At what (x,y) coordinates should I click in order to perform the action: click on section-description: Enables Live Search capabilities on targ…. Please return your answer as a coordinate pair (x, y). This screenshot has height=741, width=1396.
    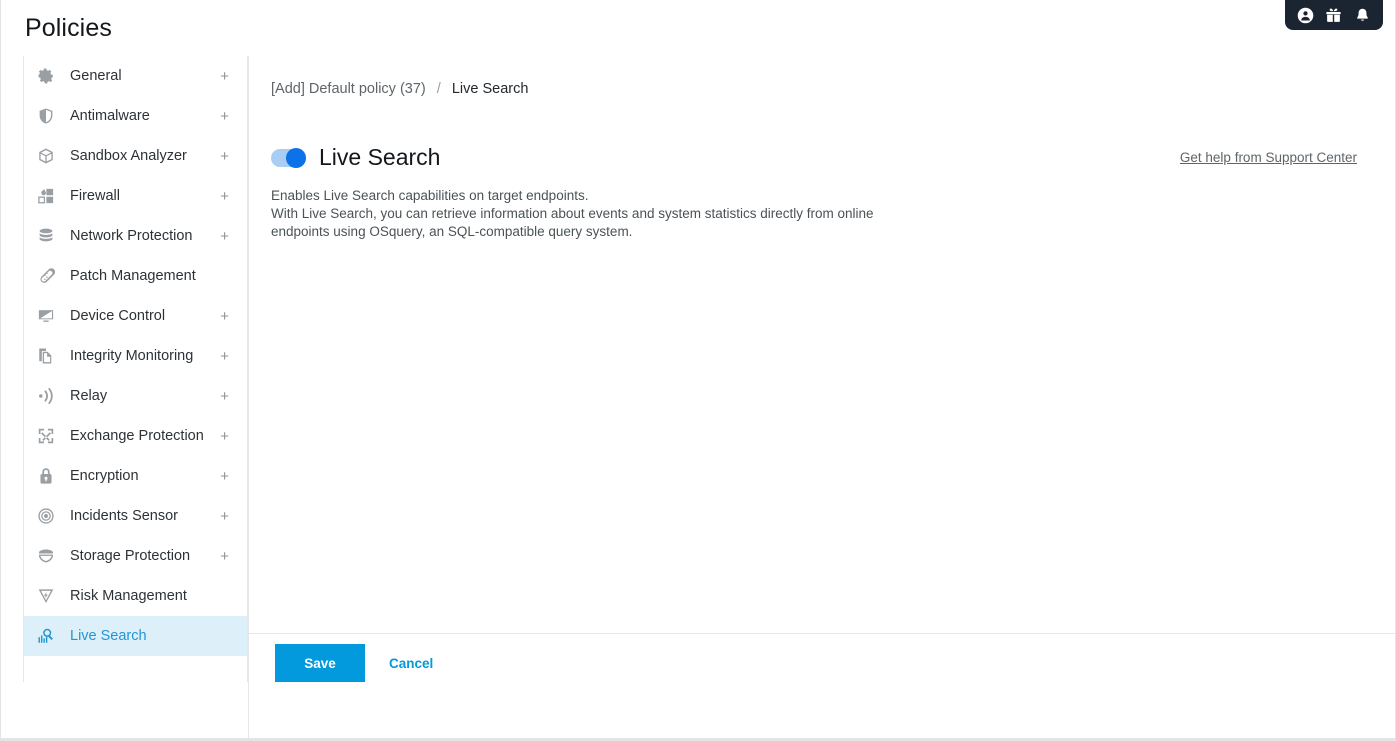
    Looking at the image, I should click on (583, 214).